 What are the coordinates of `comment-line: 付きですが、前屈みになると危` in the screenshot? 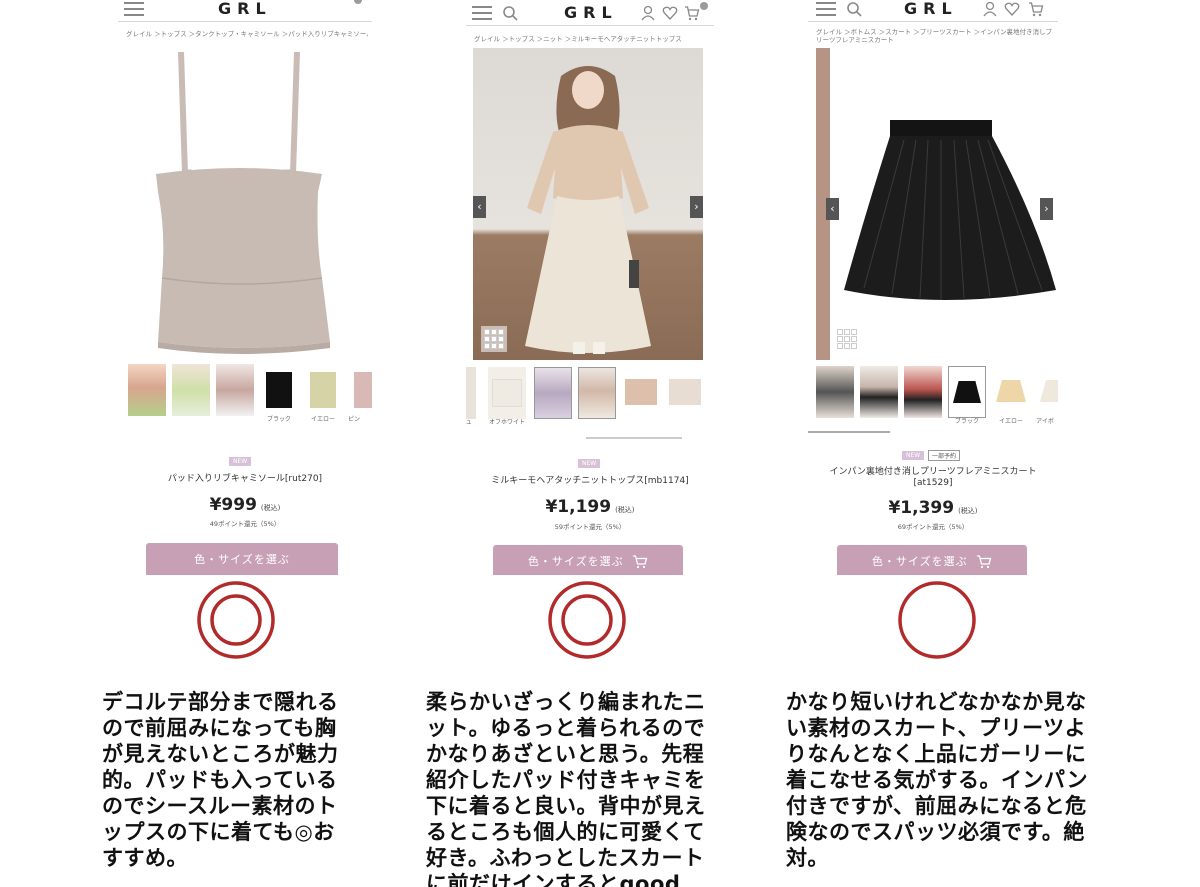 It's located at (936, 806).